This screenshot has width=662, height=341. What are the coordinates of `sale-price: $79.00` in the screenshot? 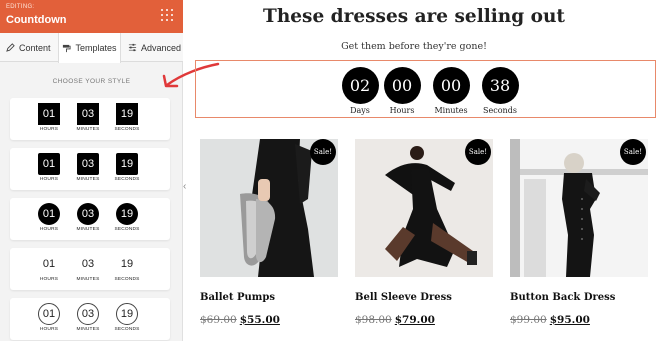 It's located at (414, 320).